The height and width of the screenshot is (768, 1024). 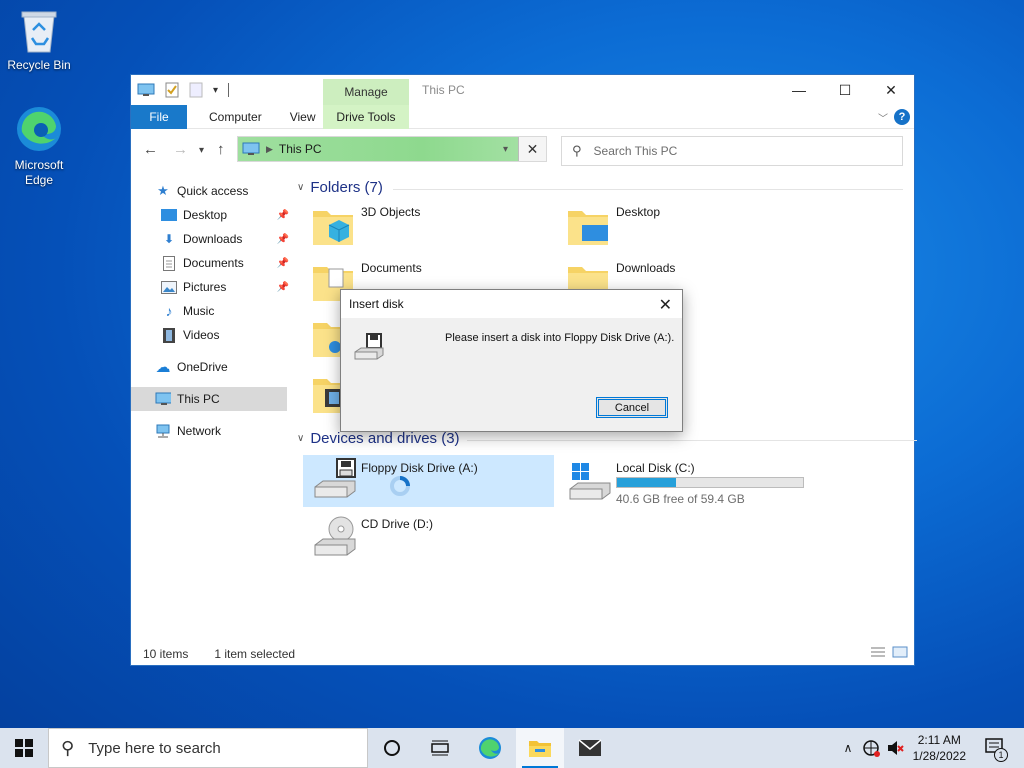 What do you see at coordinates (269, 148) in the screenshot?
I see `breadcrumb-chevron-icon: ▶` at bounding box center [269, 148].